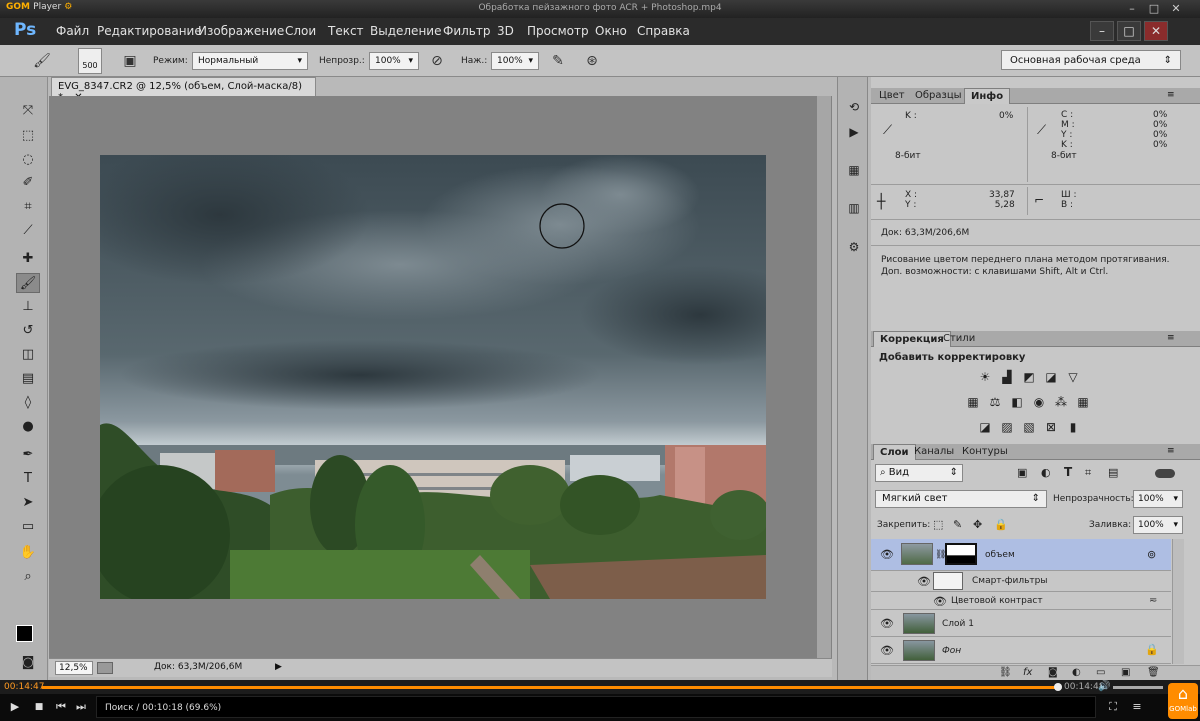  What do you see at coordinates (938, 96) in the screenshot?
I see `tab-swatches: Образцы` at bounding box center [938, 96].